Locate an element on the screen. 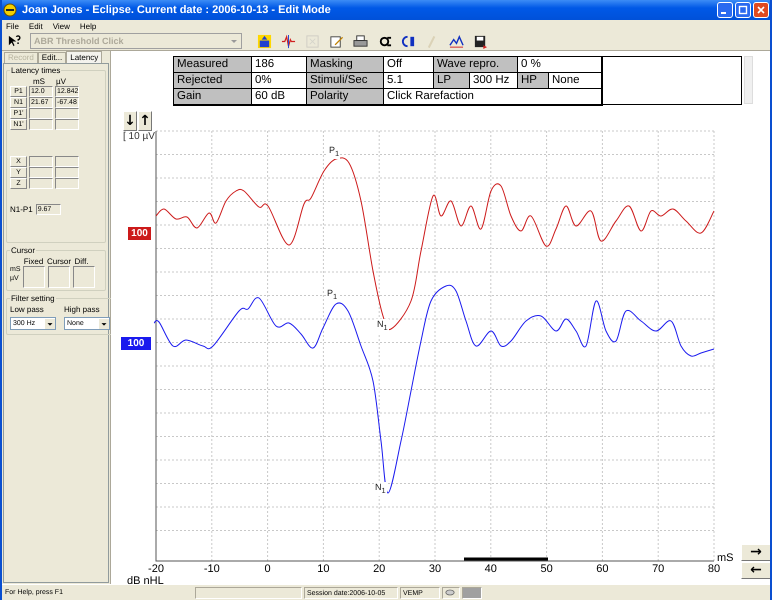 The image size is (772, 600). axis-tick-label: 0 is located at coordinates (268, 569).